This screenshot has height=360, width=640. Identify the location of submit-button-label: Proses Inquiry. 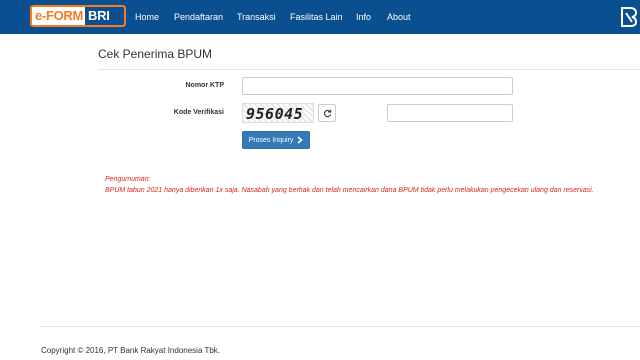
(271, 140).